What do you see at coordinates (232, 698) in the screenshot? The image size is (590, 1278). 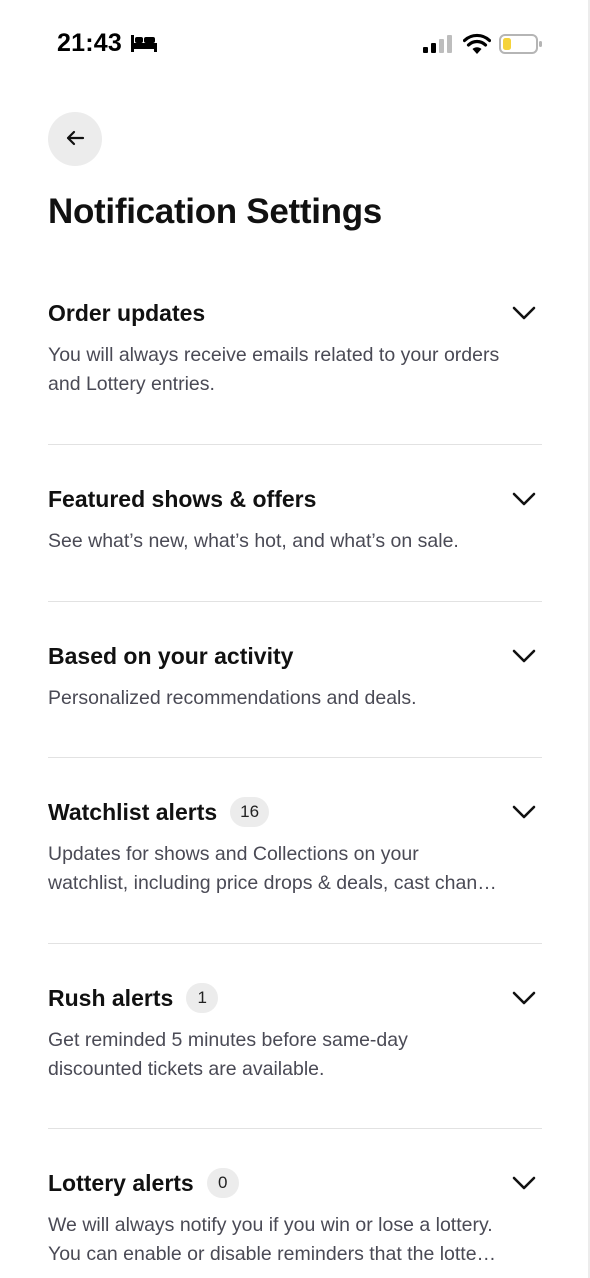 I see `setting-description: Personalized recommendations and deals.` at bounding box center [232, 698].